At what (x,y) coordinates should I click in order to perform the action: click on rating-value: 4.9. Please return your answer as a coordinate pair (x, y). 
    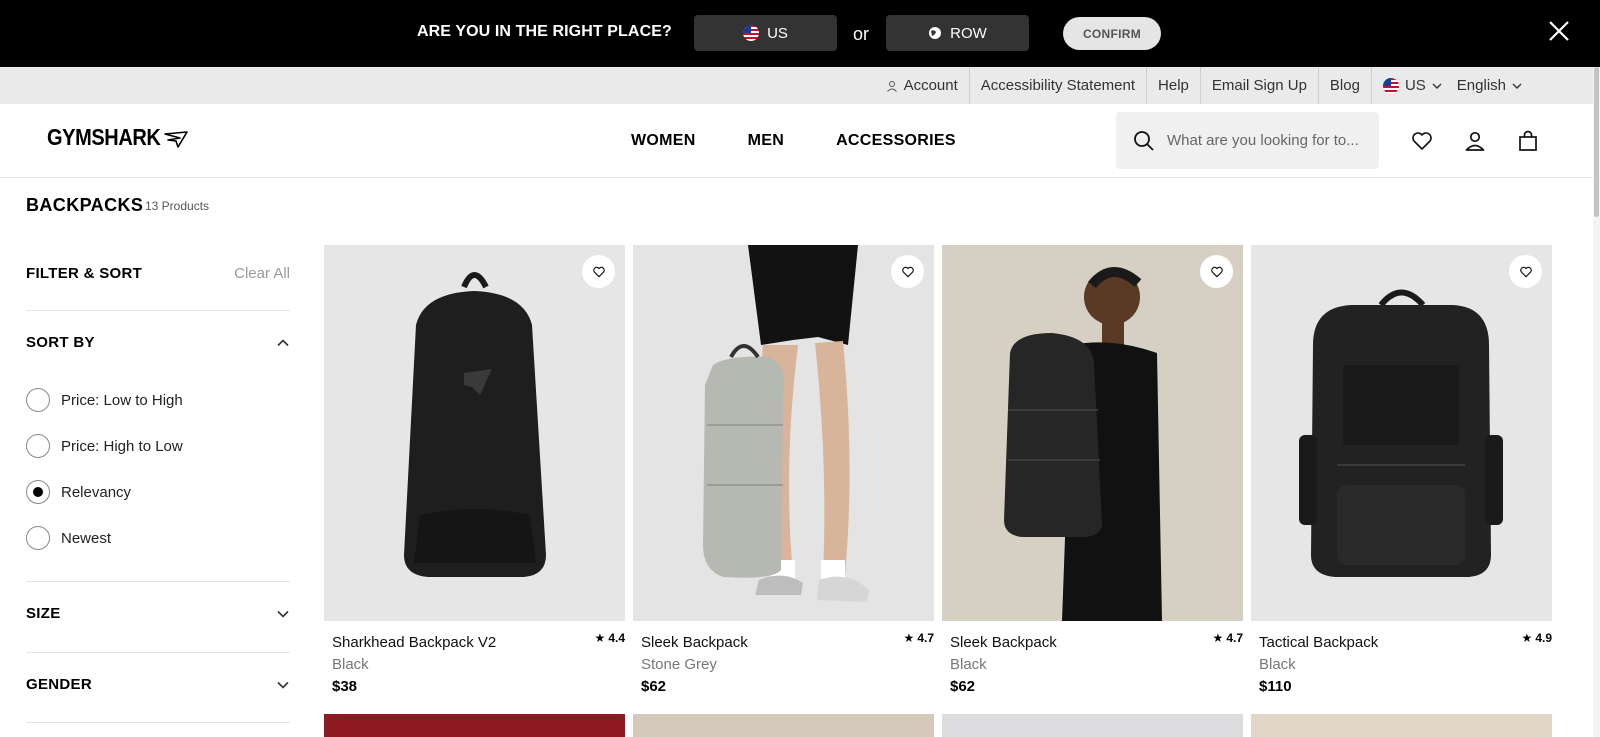
    Looking at the image, I should click on (1543, 638).